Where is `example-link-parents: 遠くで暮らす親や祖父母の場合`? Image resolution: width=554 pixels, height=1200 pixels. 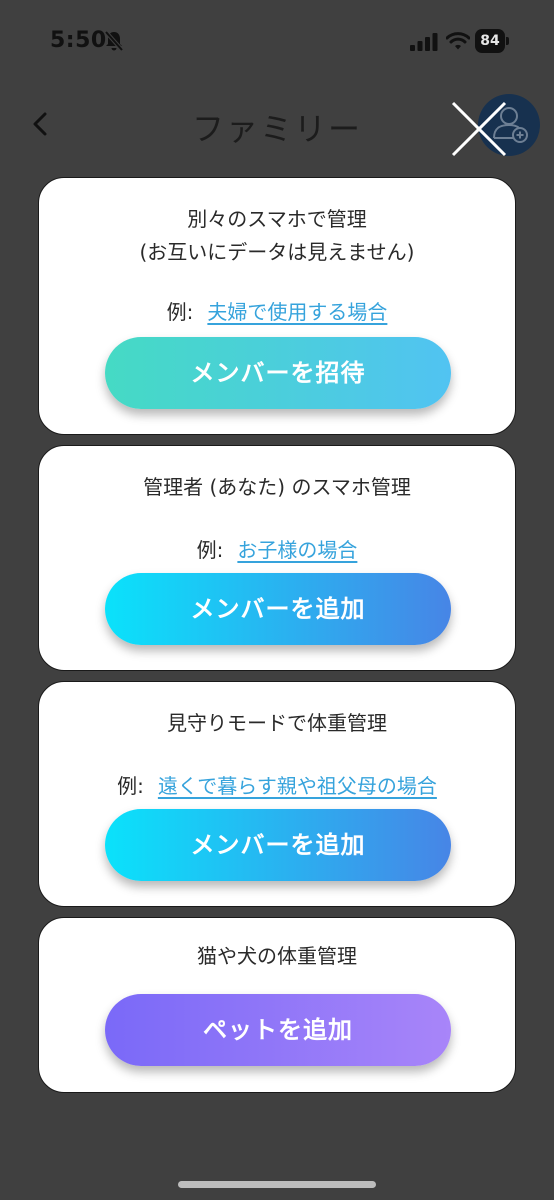
example-link-parents: 遠くで暮らす親や祖父母の場合 is located at coordinates (297, 786).